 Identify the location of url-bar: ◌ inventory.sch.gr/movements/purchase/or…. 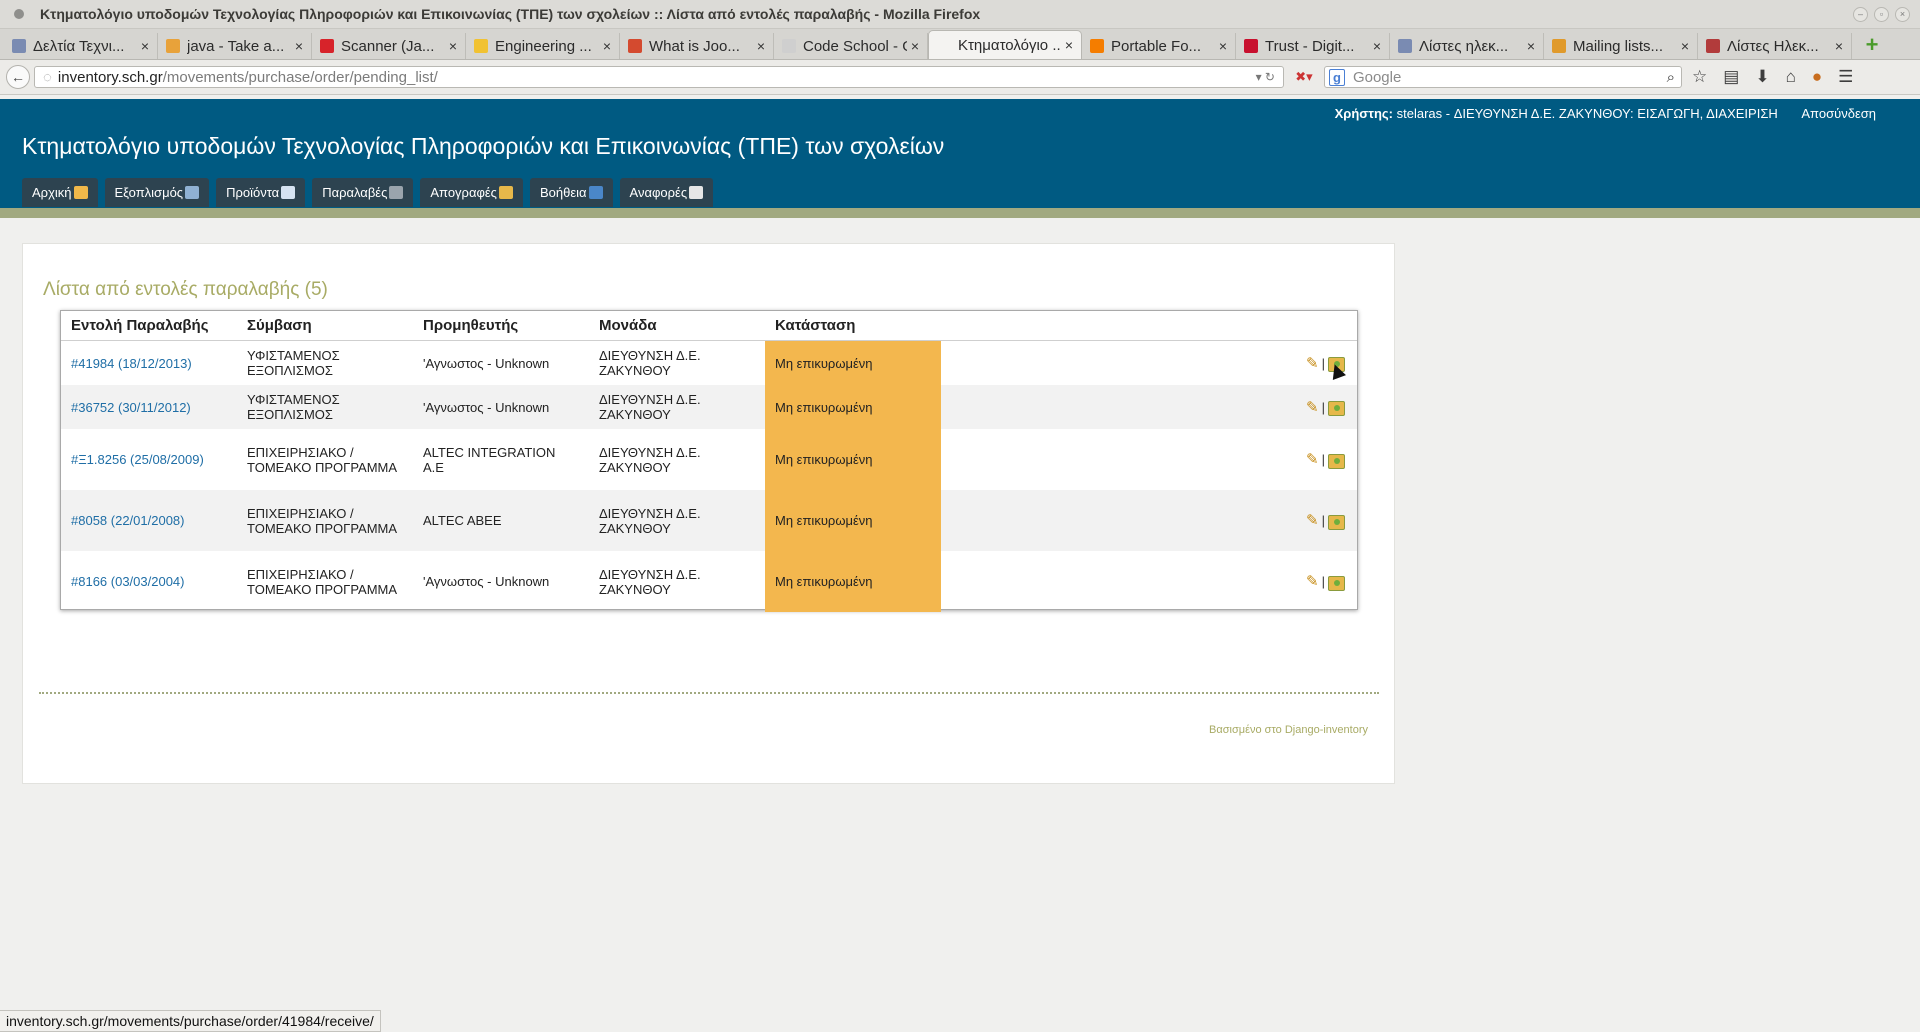
(659, 77).